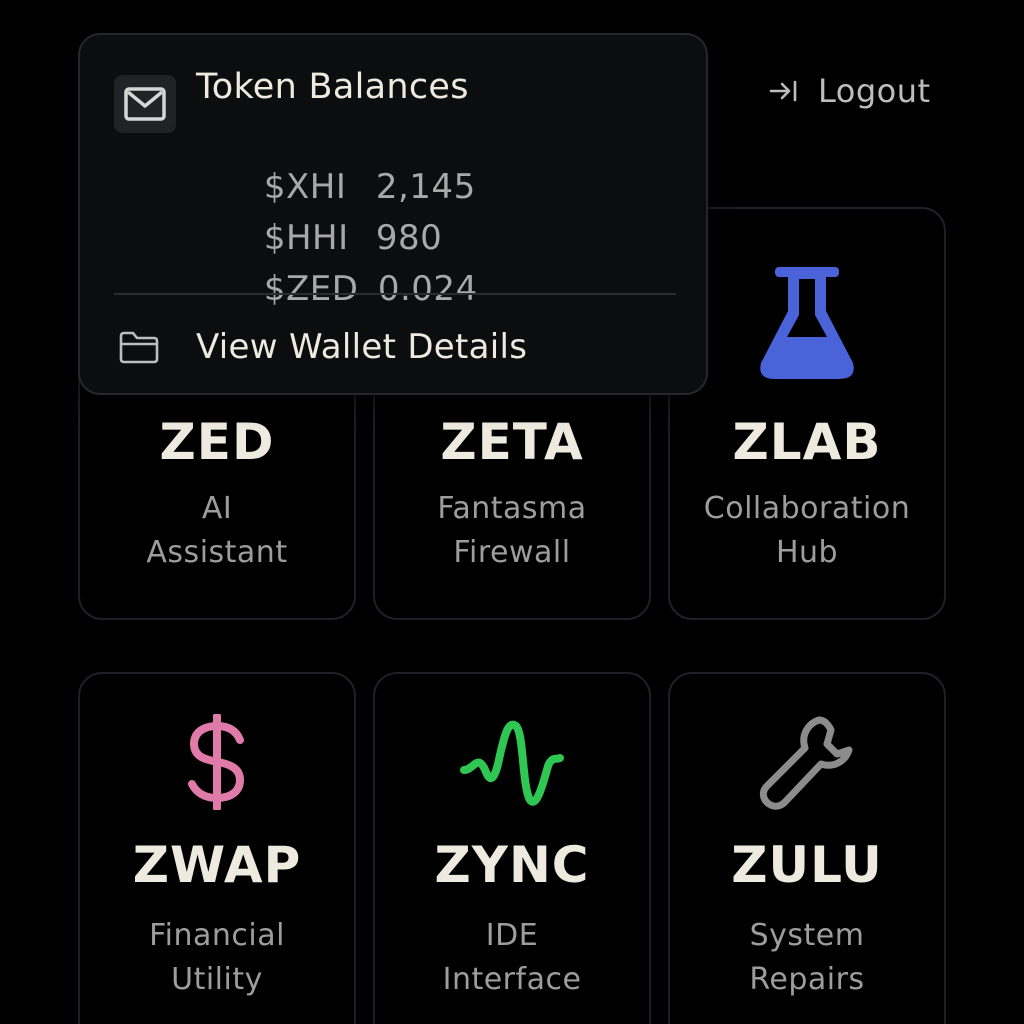  What do you see at coordinates (217, 762) in the screenshot?
I see `dollar-icon` at bounding box center [217, 762].